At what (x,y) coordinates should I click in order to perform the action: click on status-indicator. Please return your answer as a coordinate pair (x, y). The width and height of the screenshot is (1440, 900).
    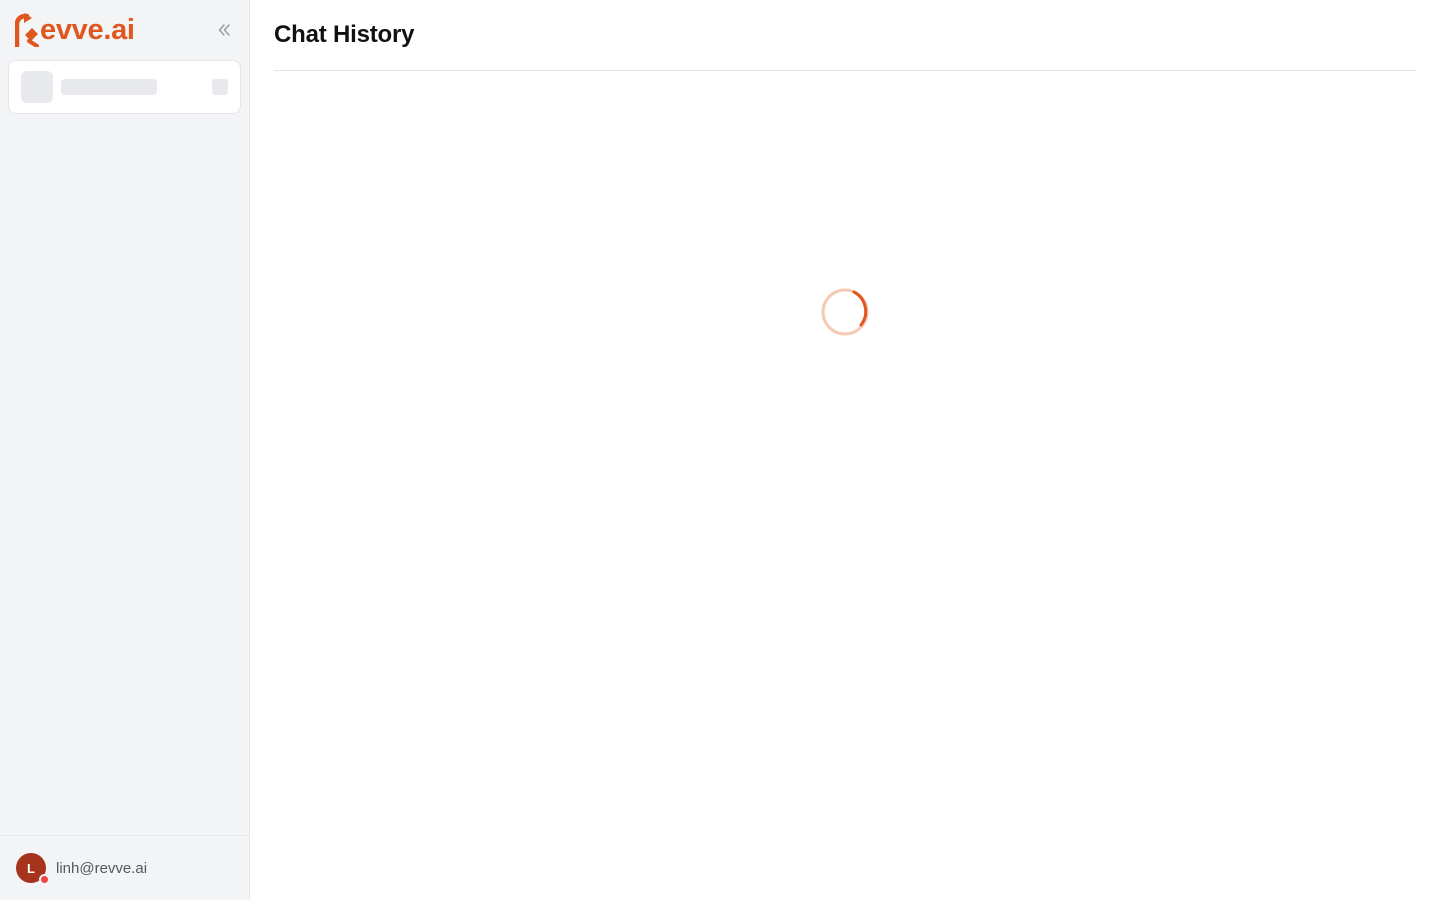
    Looking at the image, I should click on (44, 879).